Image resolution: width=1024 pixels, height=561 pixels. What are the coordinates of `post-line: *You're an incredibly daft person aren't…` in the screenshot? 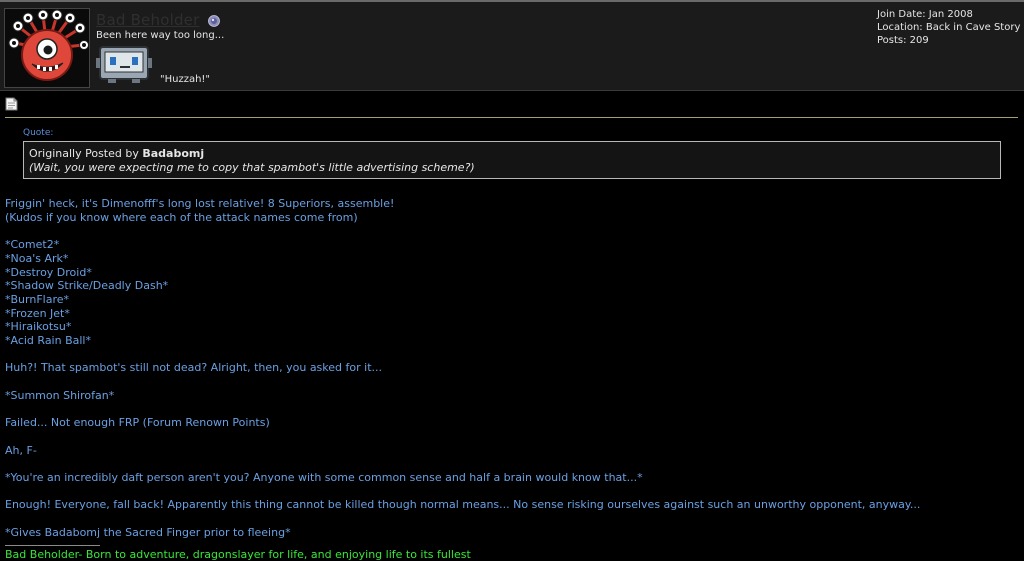 It's located at (324, 477).